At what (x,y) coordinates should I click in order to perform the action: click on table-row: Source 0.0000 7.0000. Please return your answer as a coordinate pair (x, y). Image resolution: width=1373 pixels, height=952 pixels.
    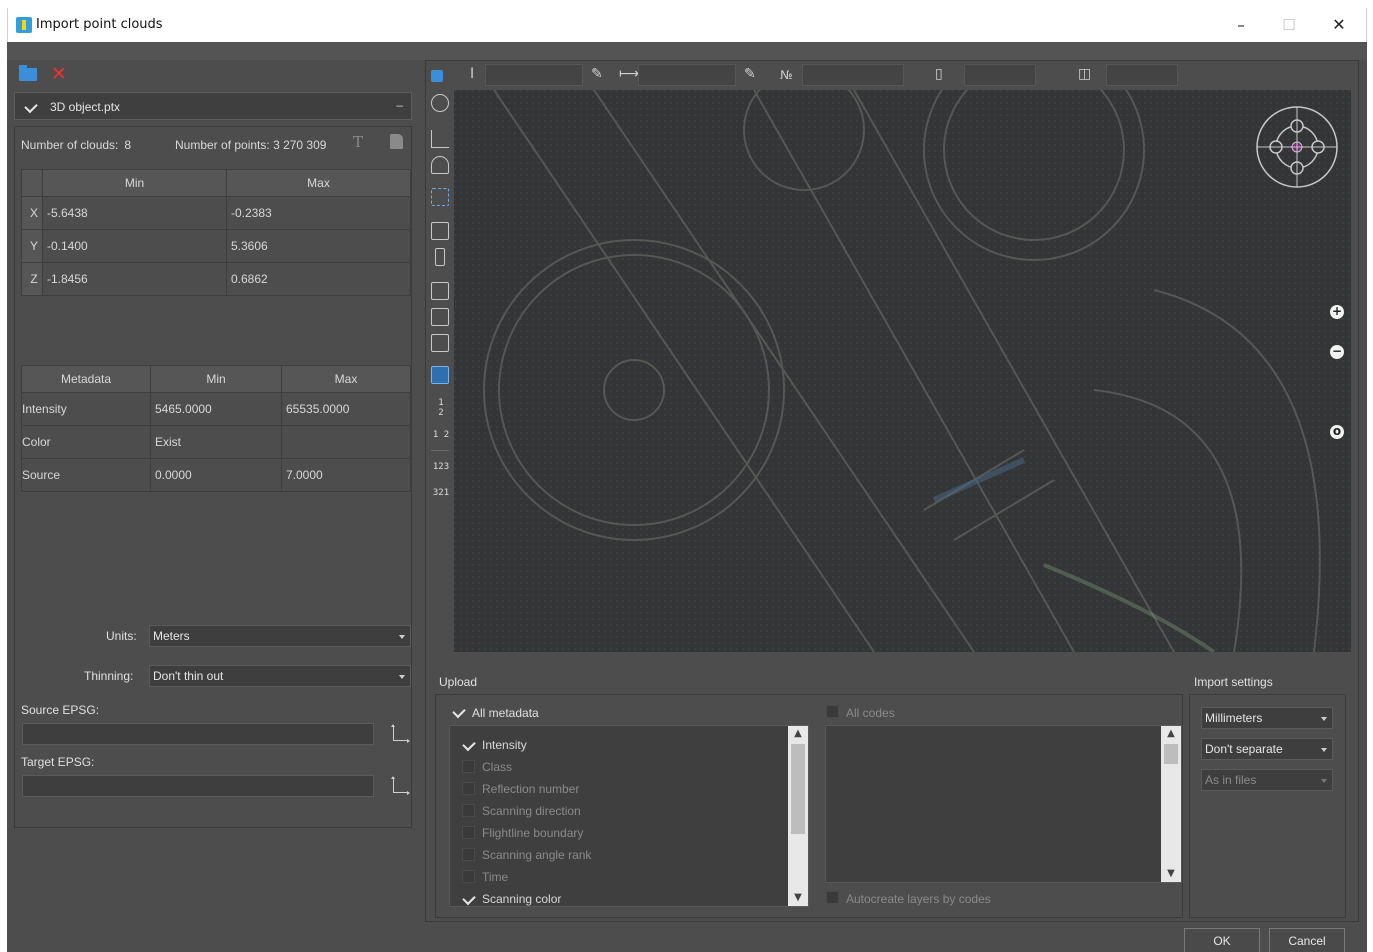
    Looking at the image, I should click on (216, 475).